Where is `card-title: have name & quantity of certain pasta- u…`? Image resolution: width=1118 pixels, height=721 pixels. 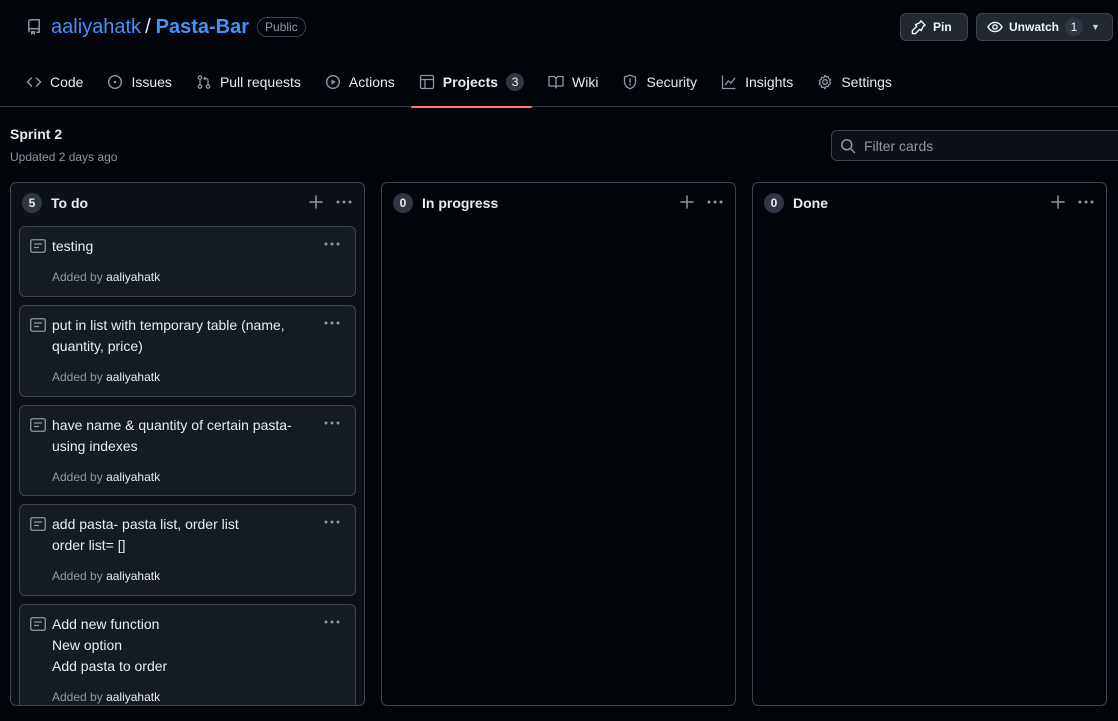
card-title: have name & quantity of certain pasta- u… is located at coordinates (172, 435).